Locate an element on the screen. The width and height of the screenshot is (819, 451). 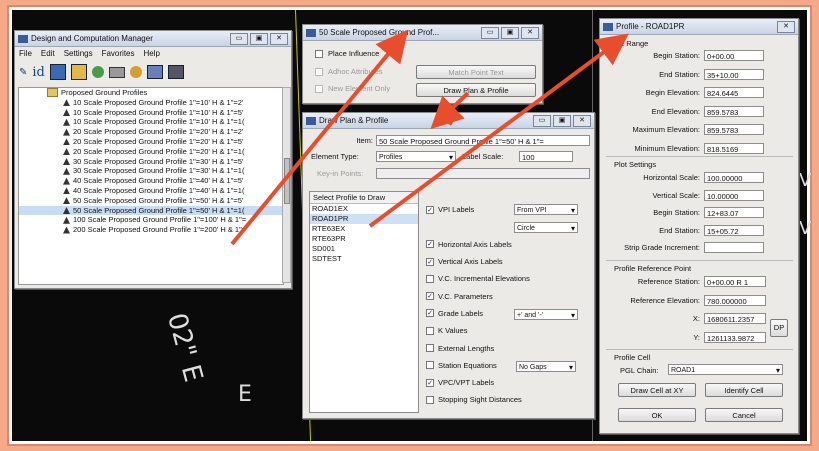
dp-button: DP is located at coordinates (779, 328).